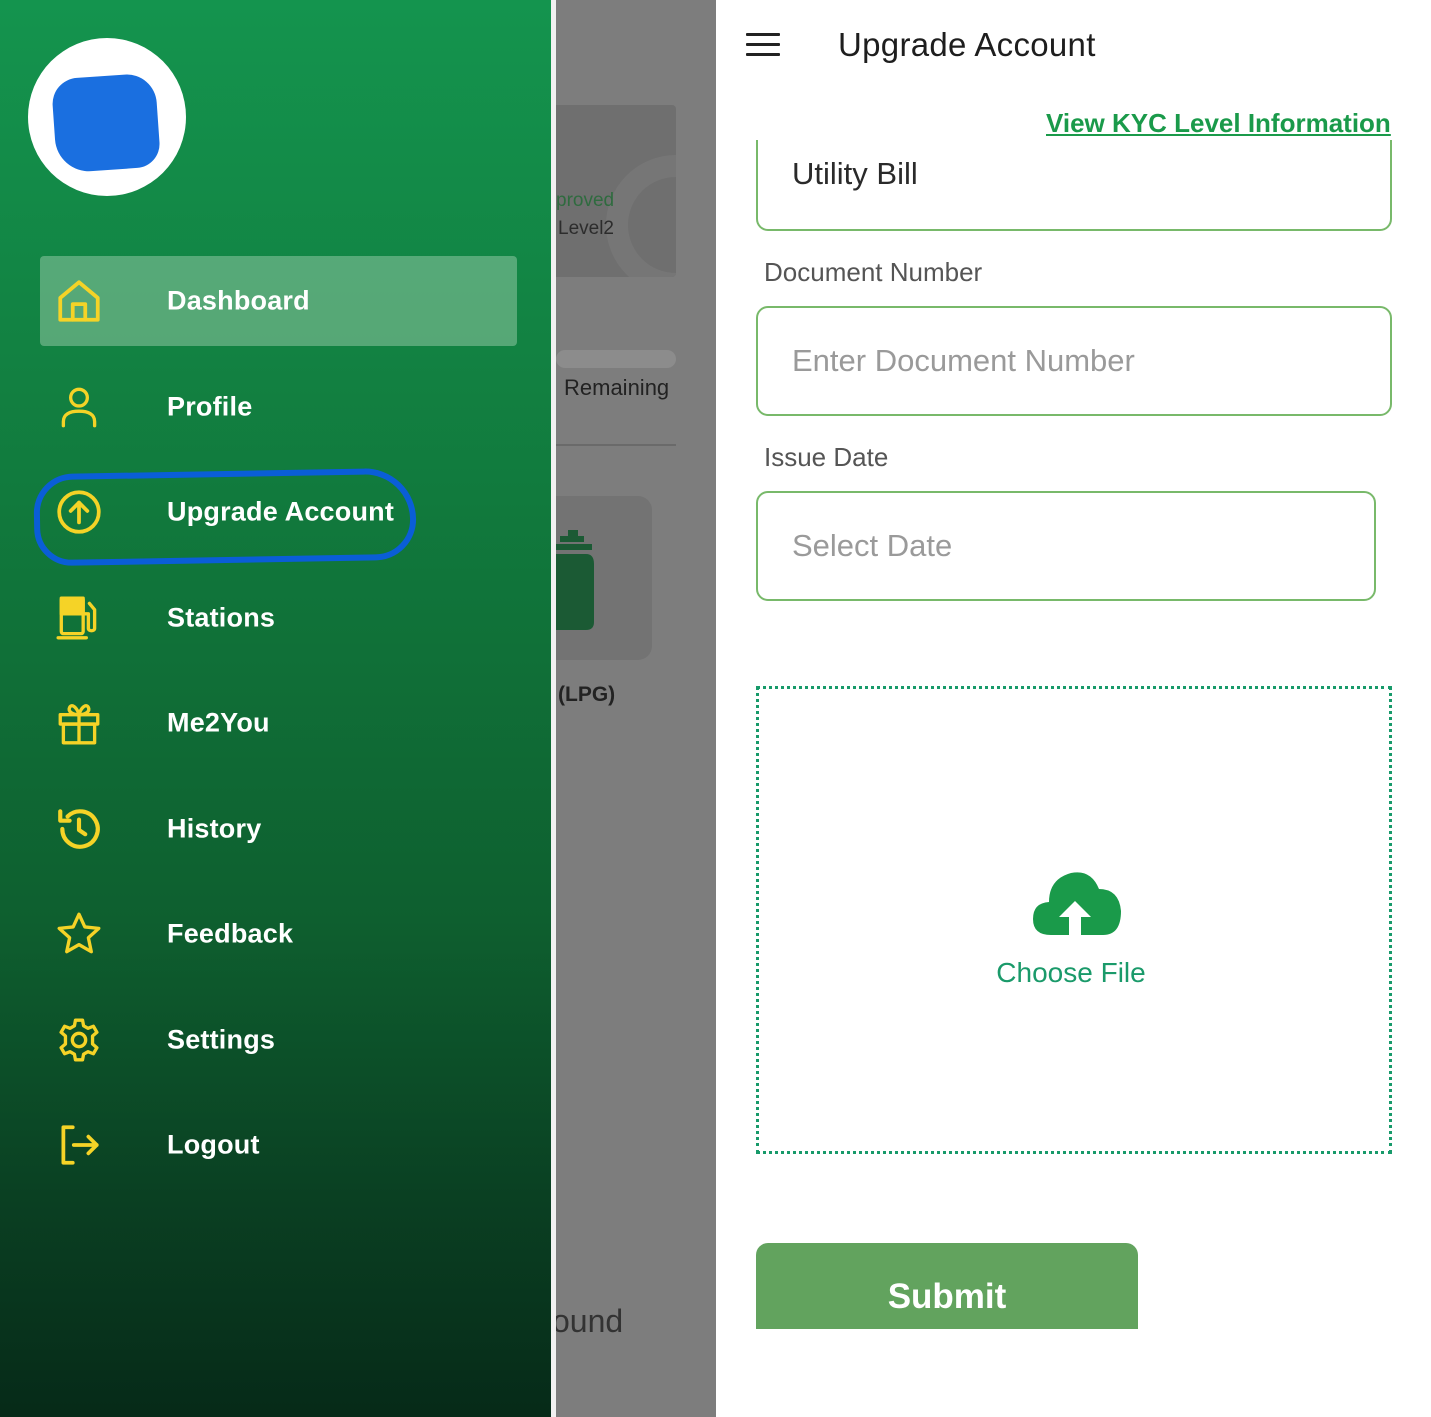  Describe the element at coordinates (218, 722) in the screenshot. I see `sidebar-item-label: Me2You` at that location.